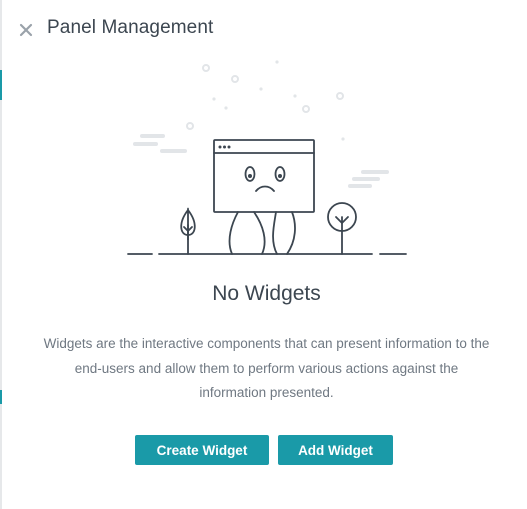 This screenshot has width=527, height=509. I want to click on add-widget-button: Add Widget, so click(335, 450).